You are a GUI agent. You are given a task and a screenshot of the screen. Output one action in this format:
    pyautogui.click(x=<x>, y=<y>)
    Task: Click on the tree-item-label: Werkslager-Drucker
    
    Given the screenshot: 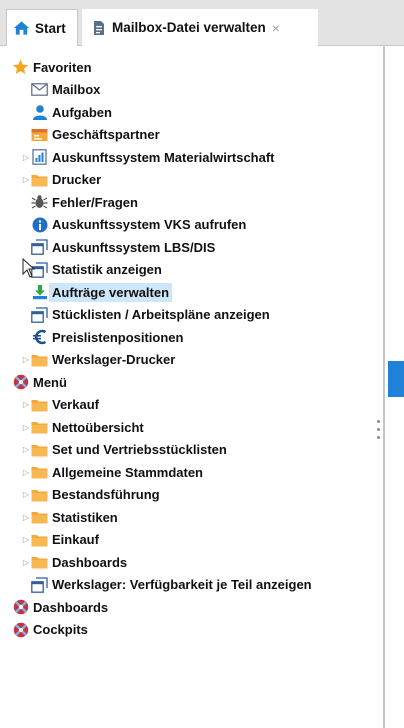 What is the action you would take?
    pyautogui.click(x=114, y=359)
    